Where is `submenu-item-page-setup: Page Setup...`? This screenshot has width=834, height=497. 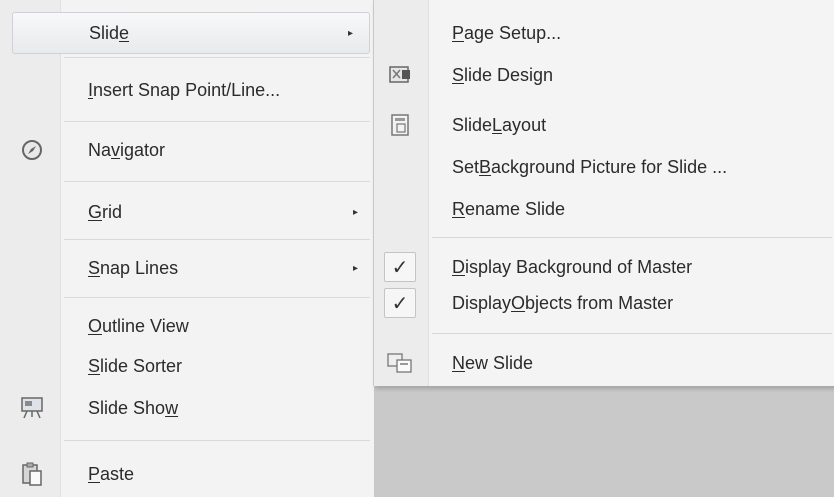 submenu-item-page-setup: Page Setup... is located at coordinates (604, 33).